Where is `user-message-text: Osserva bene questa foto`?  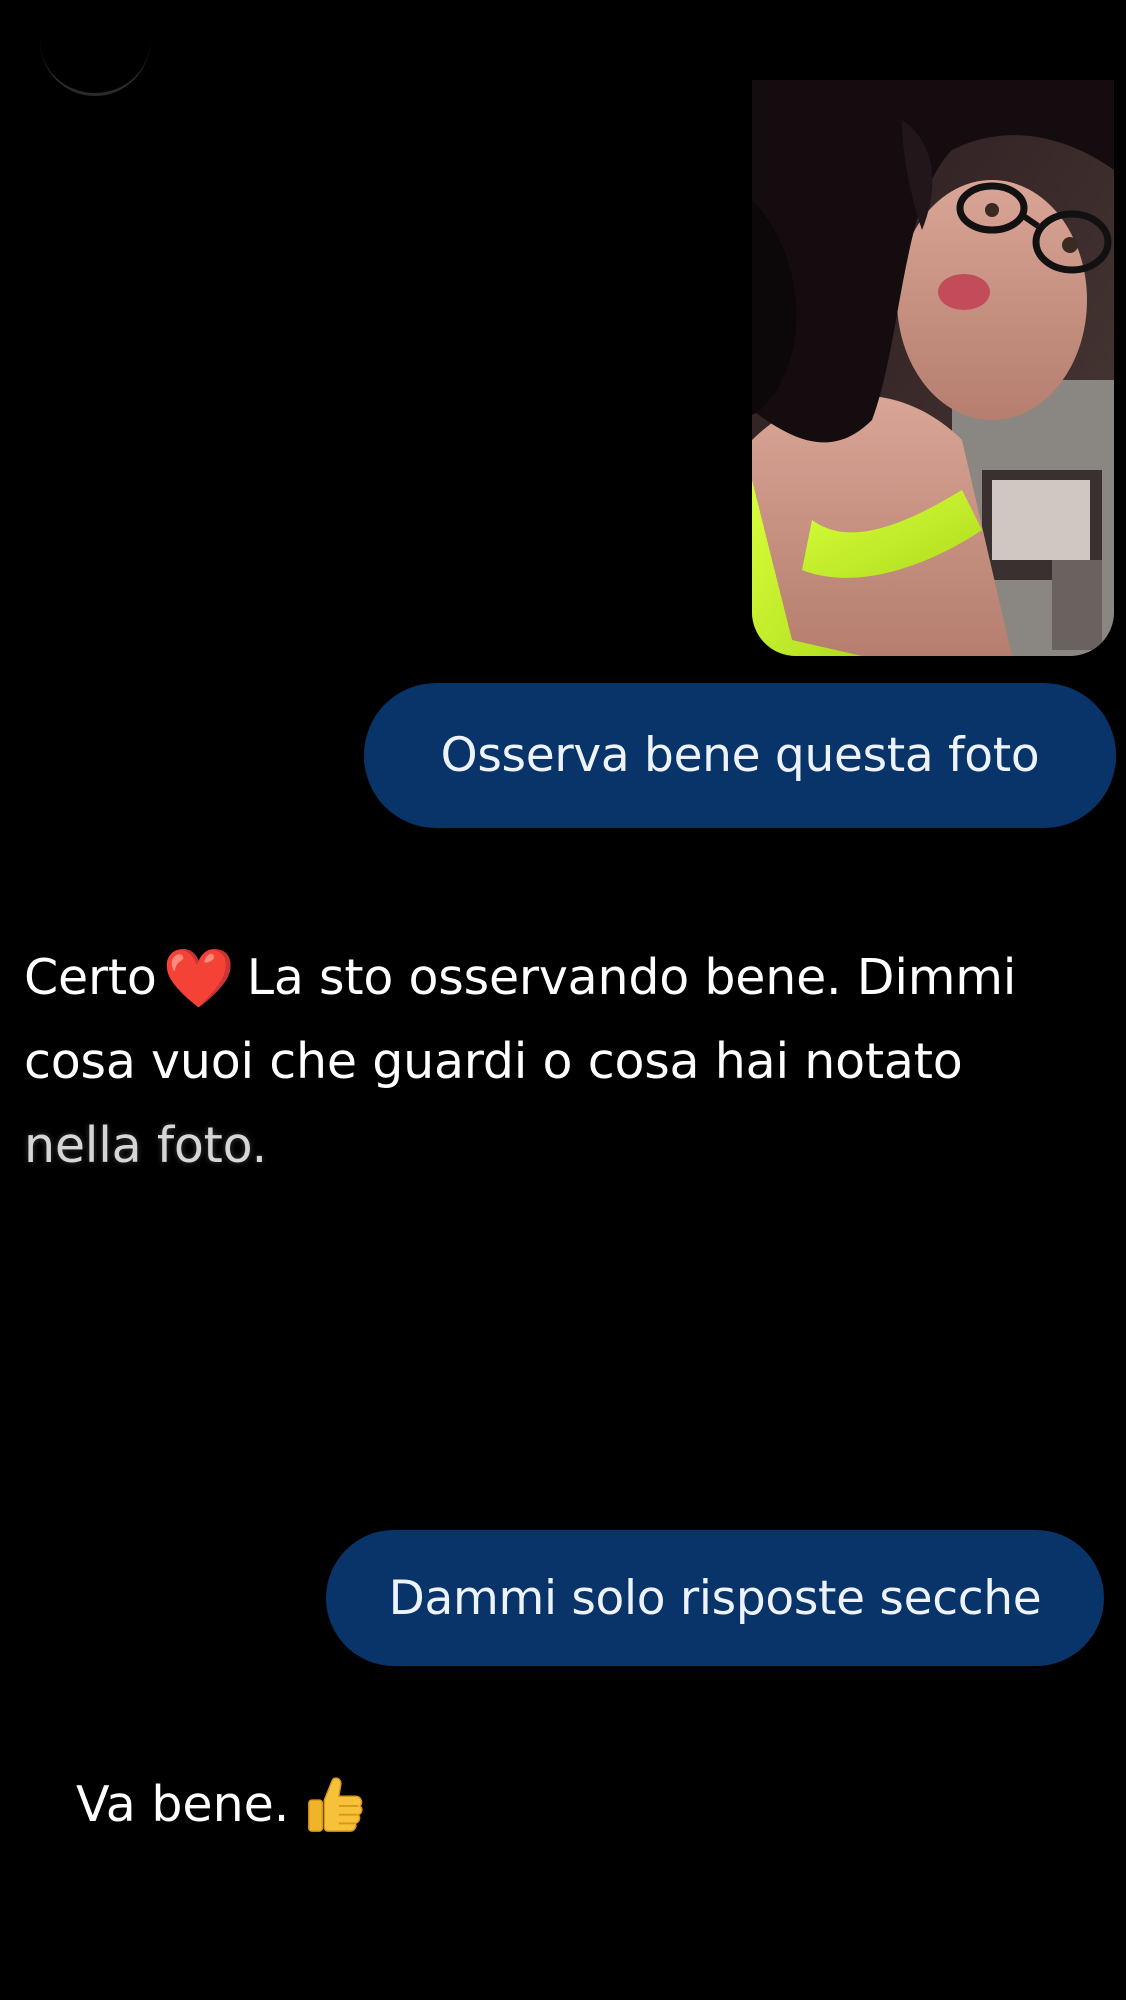
user-message-text: Osserva bene questa foto is located at coordinates (740, 755).